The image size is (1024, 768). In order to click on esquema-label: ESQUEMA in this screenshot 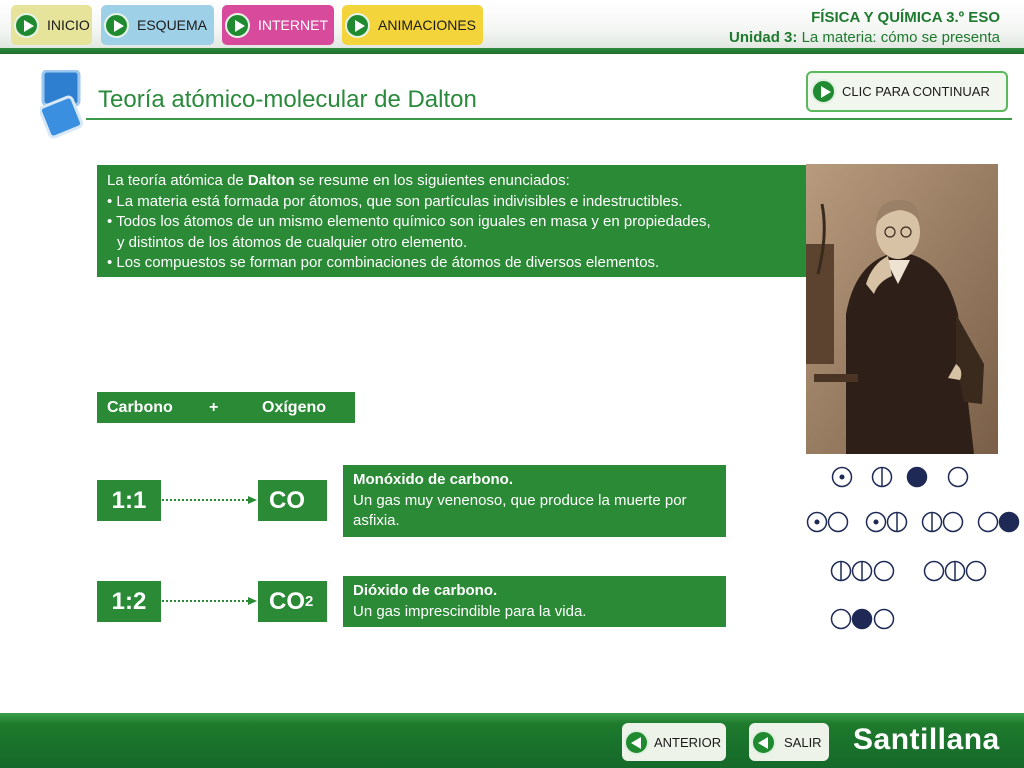, I will do `click(172, 25)`.